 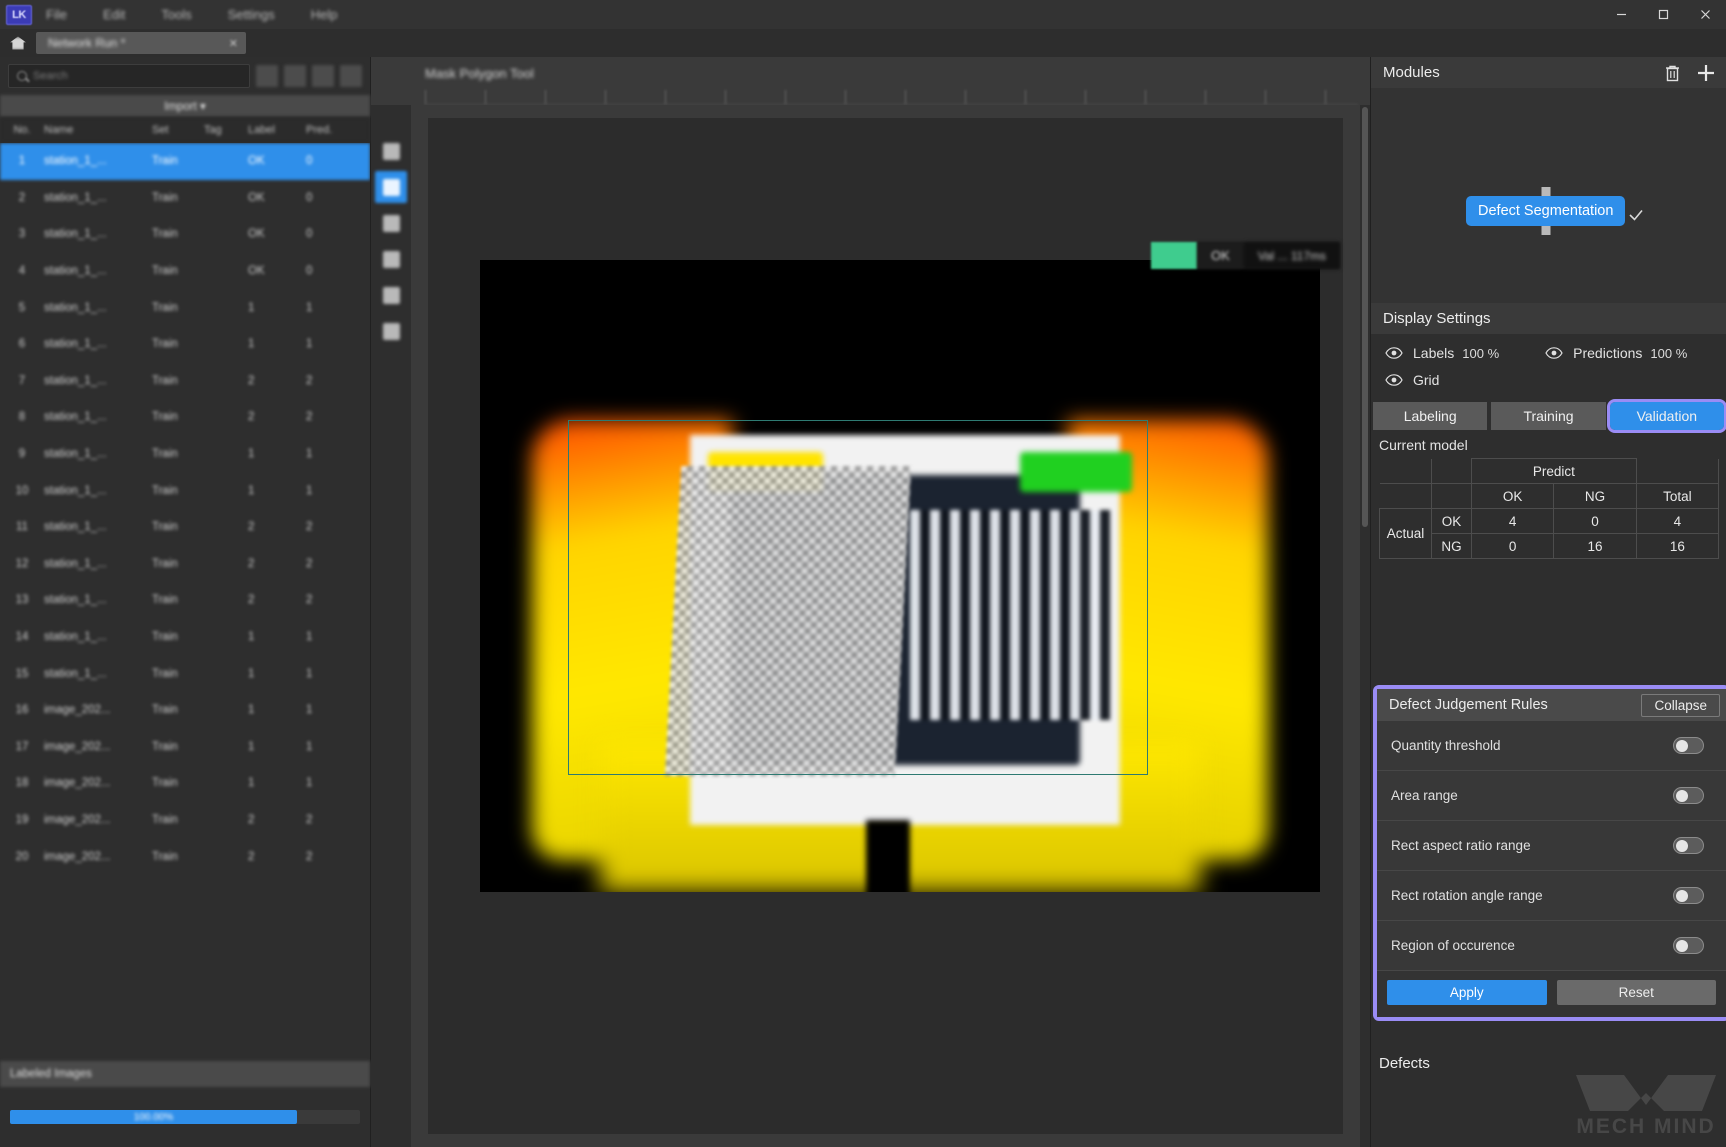 What do you see at coordinates (1434, 353) in the screenshot?
I see `labels-label: Labels` at bounding box center [1434, 353].